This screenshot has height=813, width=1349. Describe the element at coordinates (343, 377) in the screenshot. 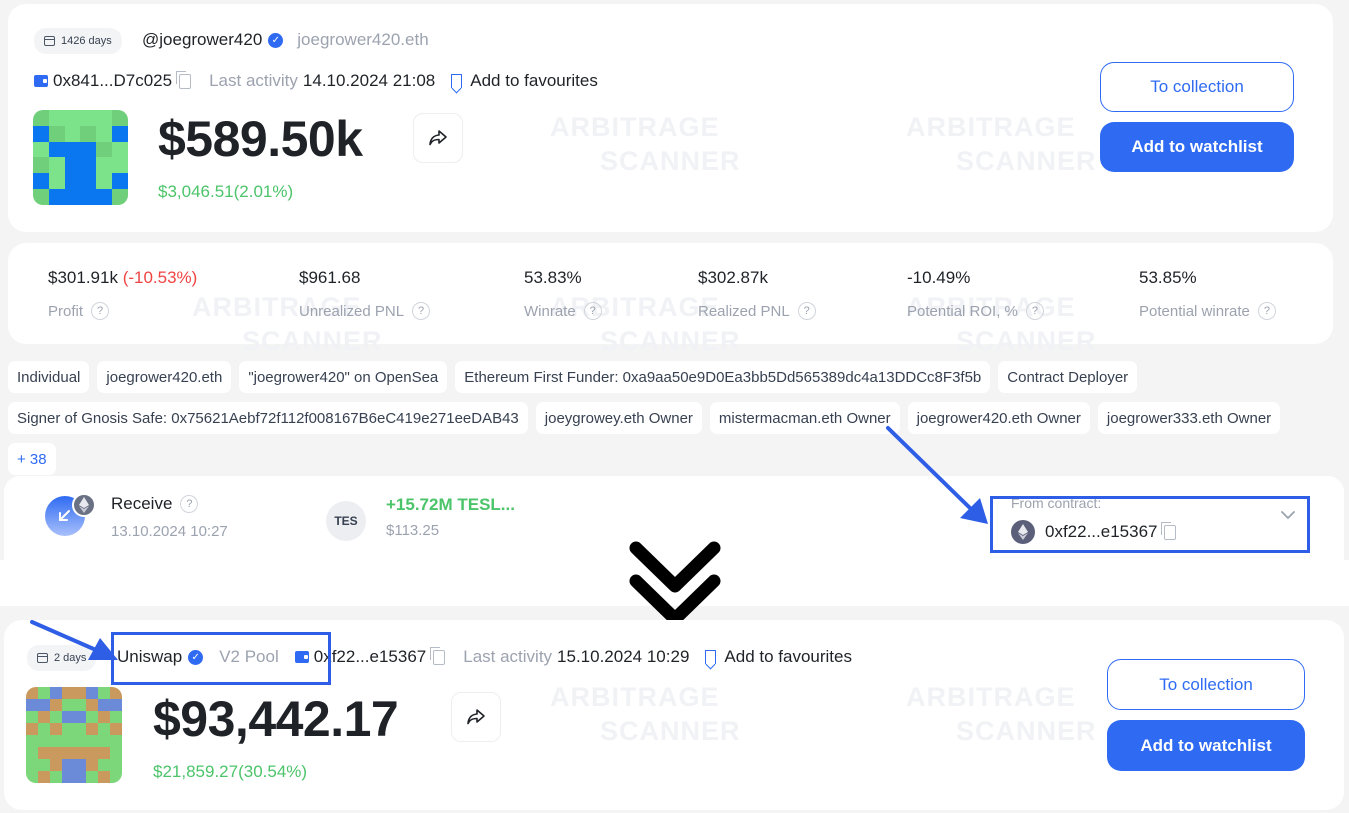

I see `tag: "joegrower420" on OpenSea` at that location.